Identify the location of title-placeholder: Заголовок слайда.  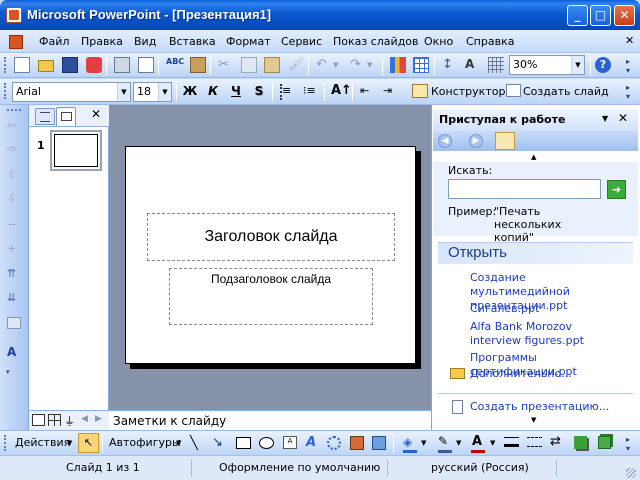
(271, 237).